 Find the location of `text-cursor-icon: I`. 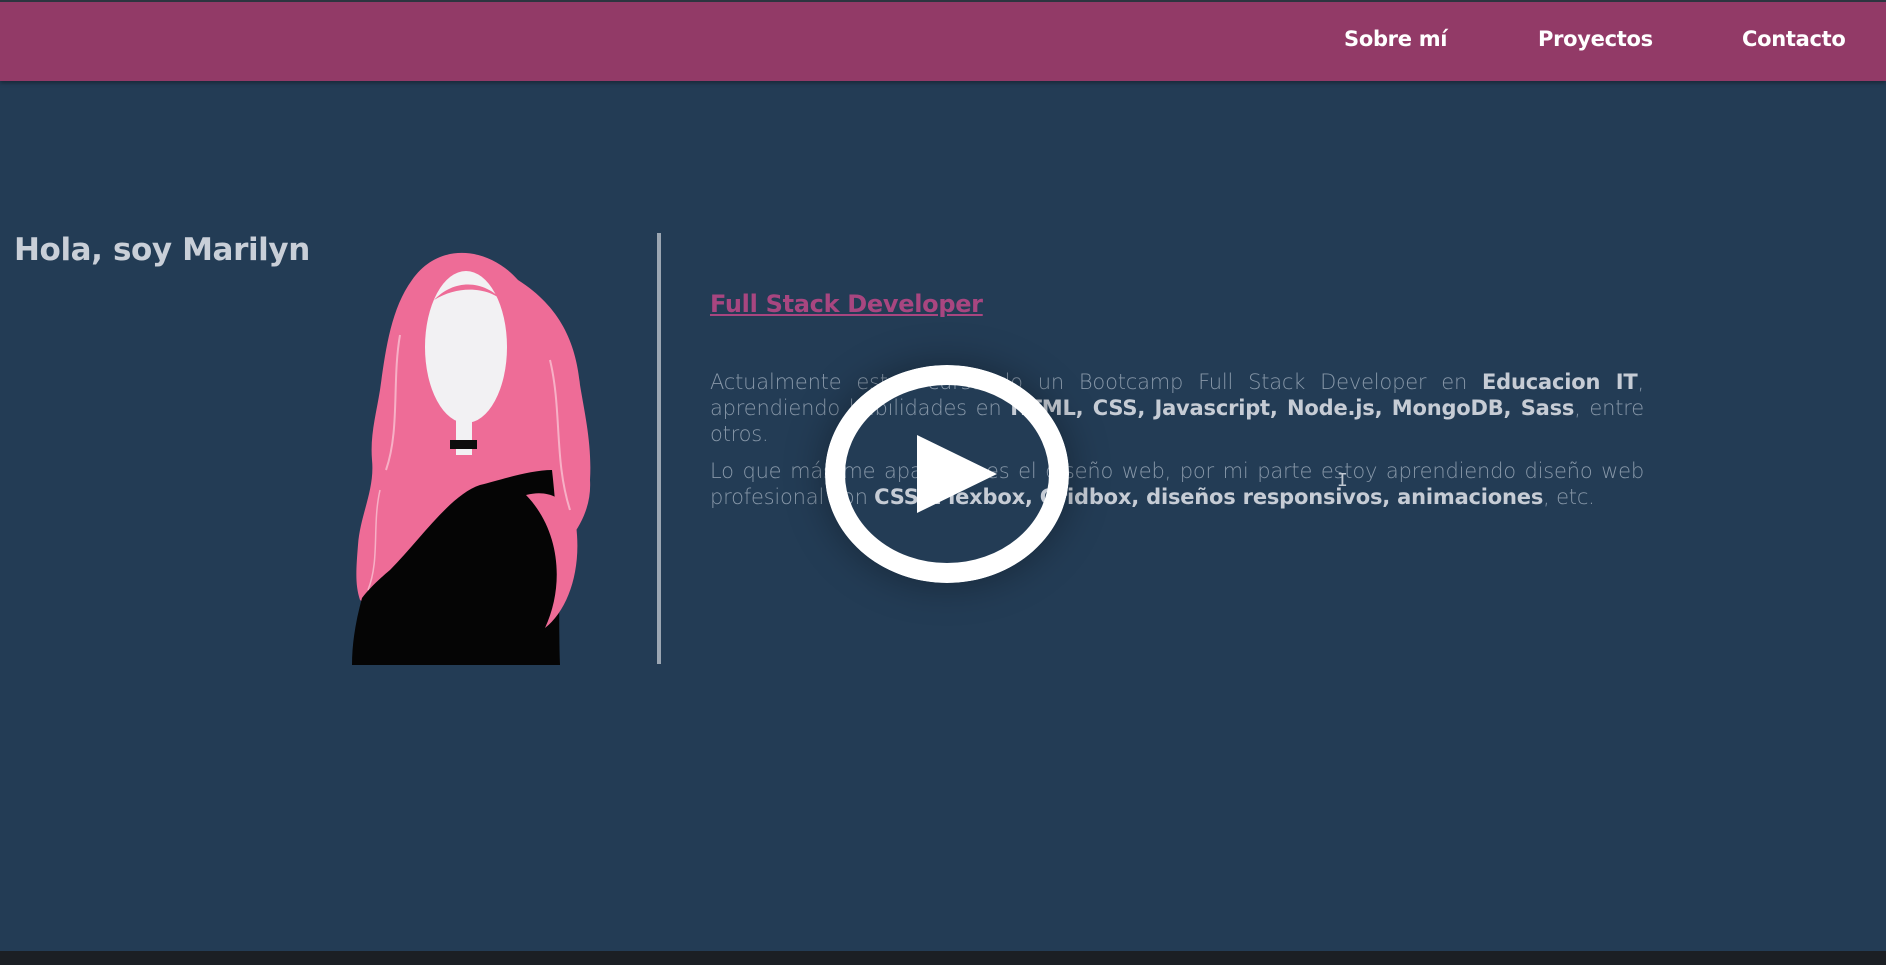

text-cursor-icon: I is located at coordinates (1342, 480).